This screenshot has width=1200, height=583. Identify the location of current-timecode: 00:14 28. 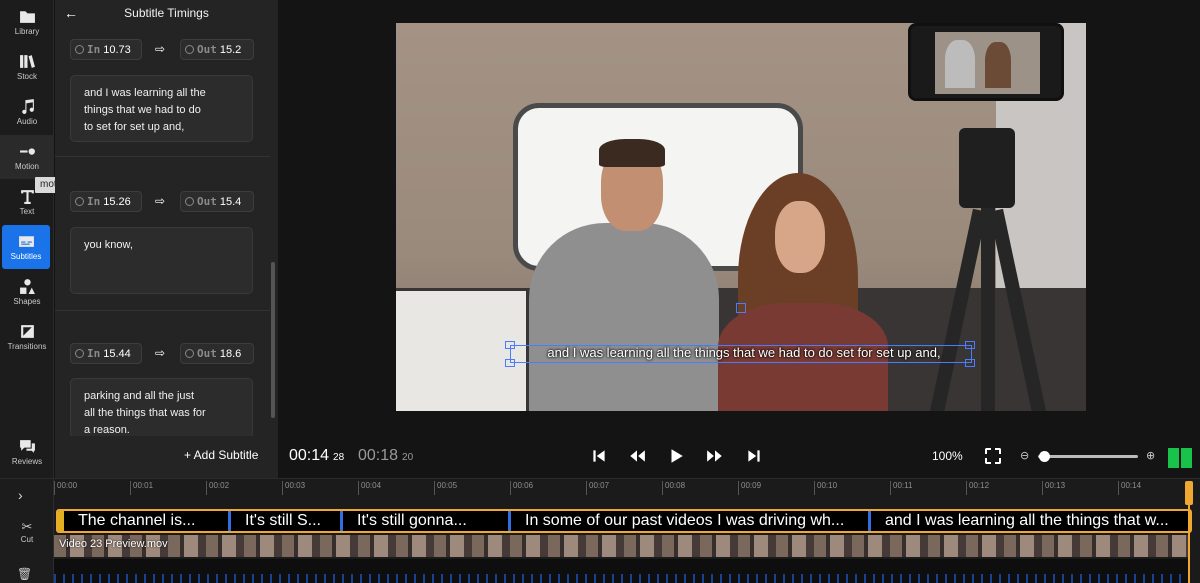
(316, 456).